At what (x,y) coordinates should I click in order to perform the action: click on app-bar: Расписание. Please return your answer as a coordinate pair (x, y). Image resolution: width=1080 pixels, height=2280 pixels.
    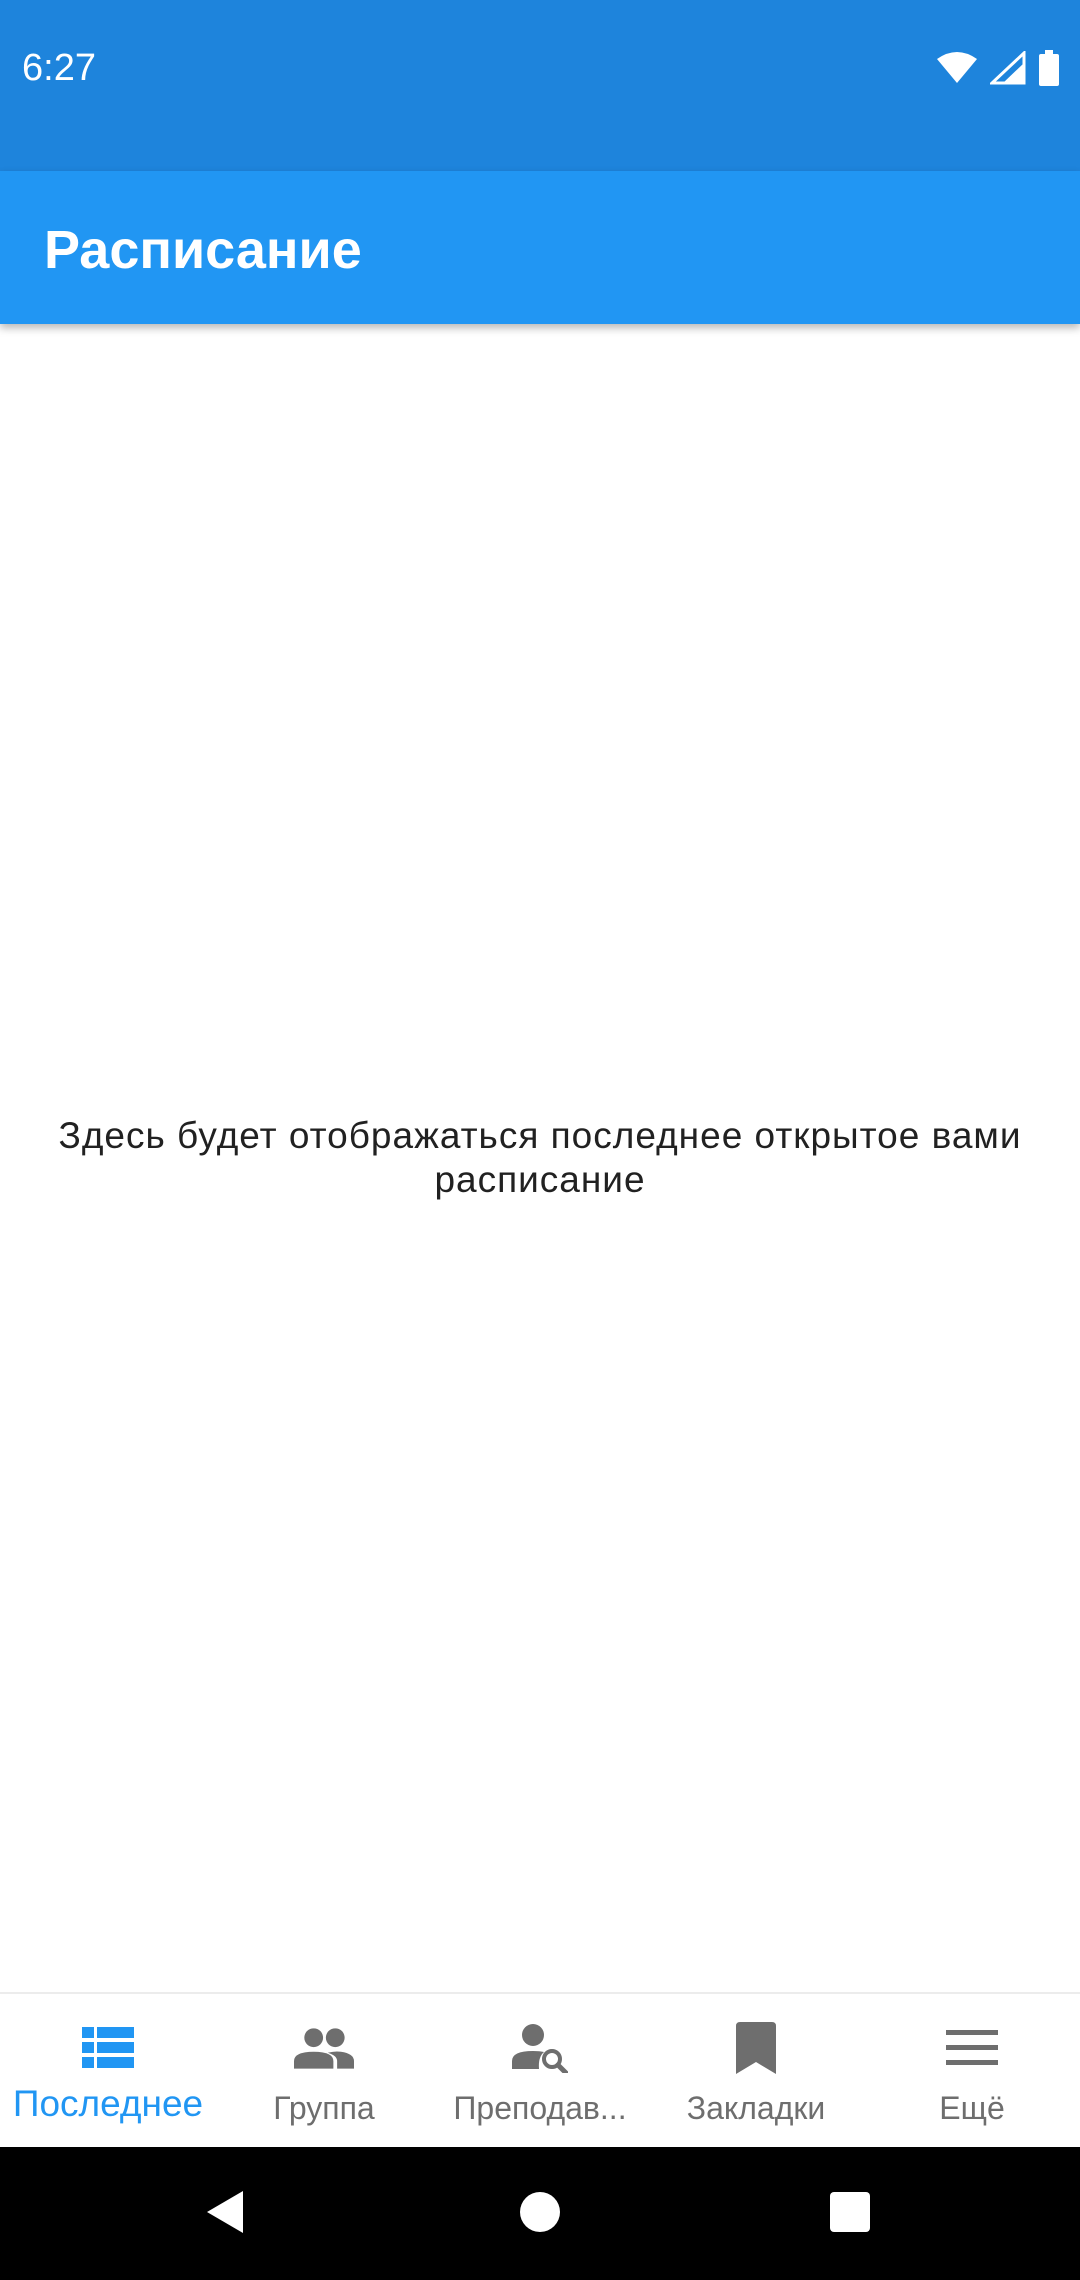
    Looking at the image, I should click on (540, 247).